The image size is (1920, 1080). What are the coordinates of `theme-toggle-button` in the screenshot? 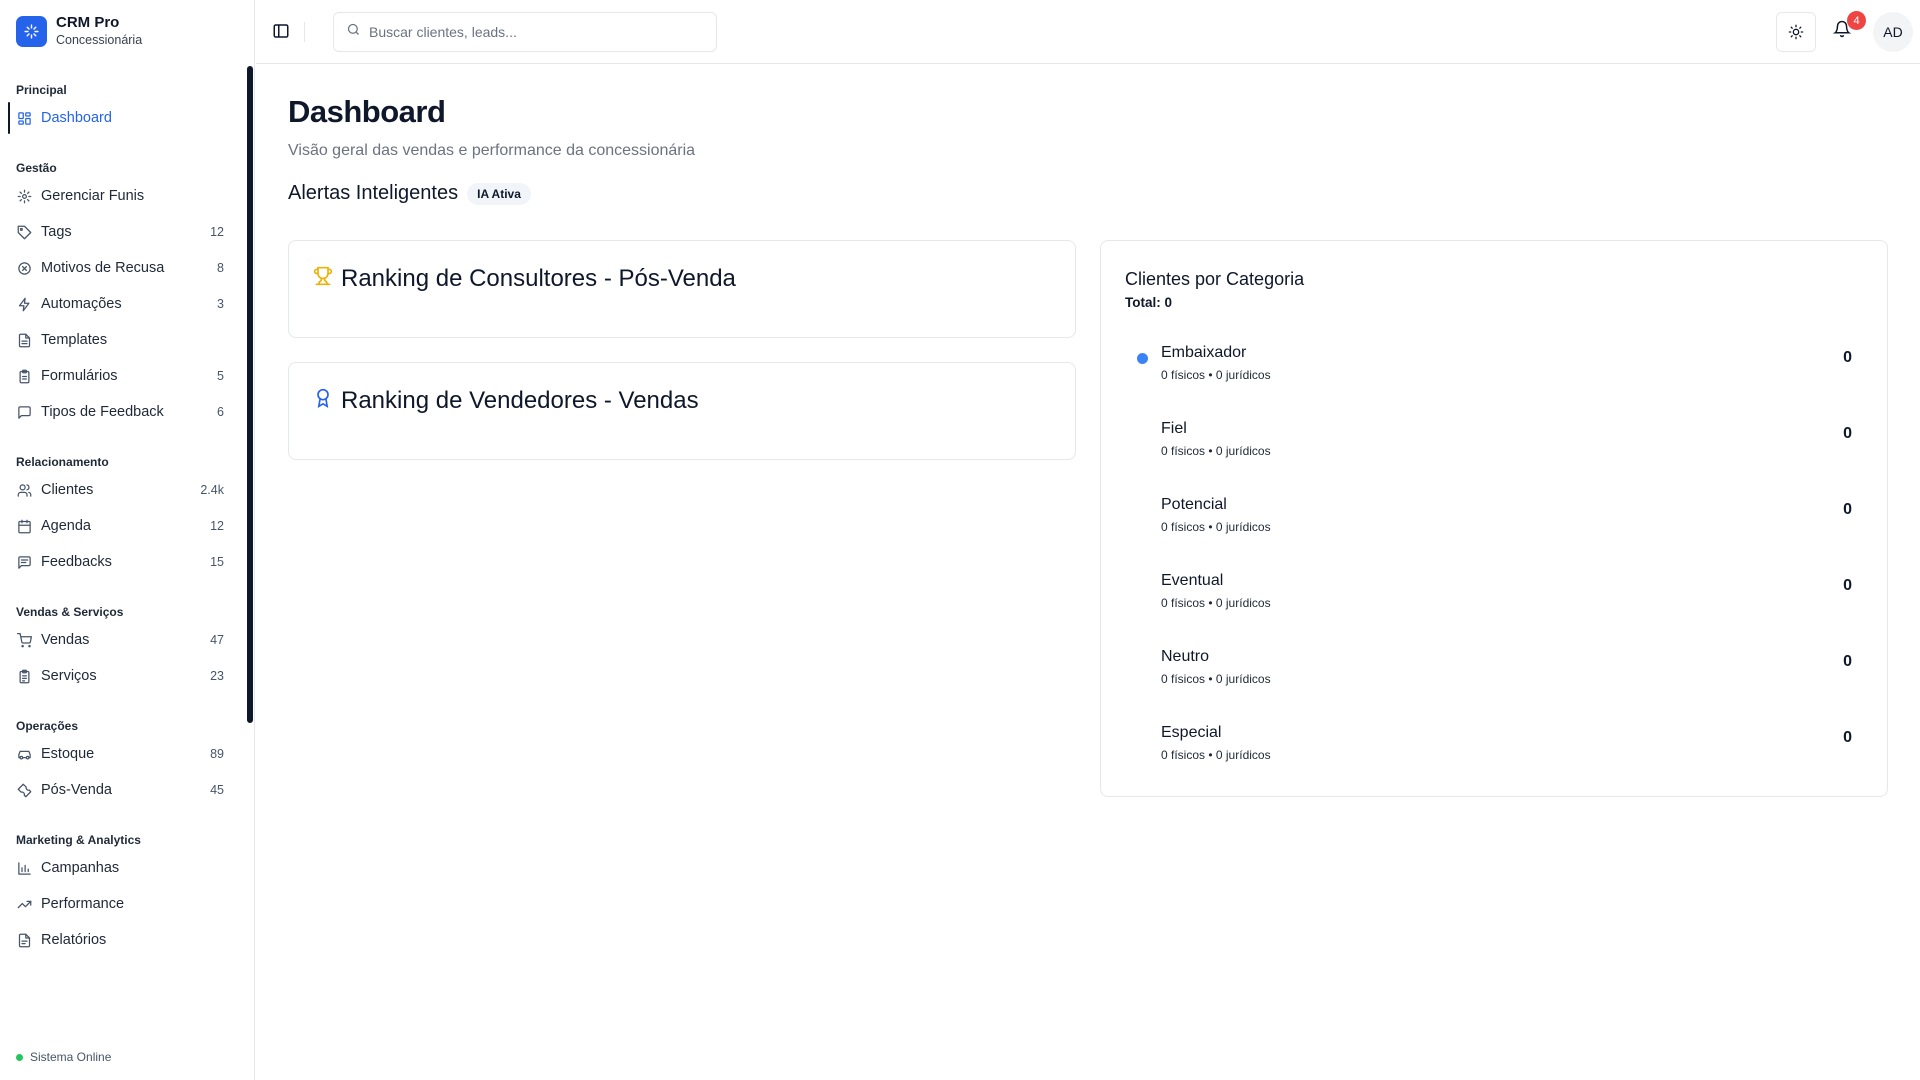 It's located at (1796, 32).